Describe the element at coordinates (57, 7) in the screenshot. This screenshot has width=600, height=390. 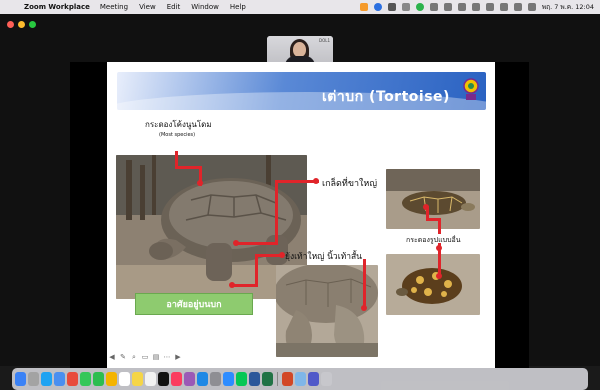
I see `app-menu: Zoom Workplace` at that location.